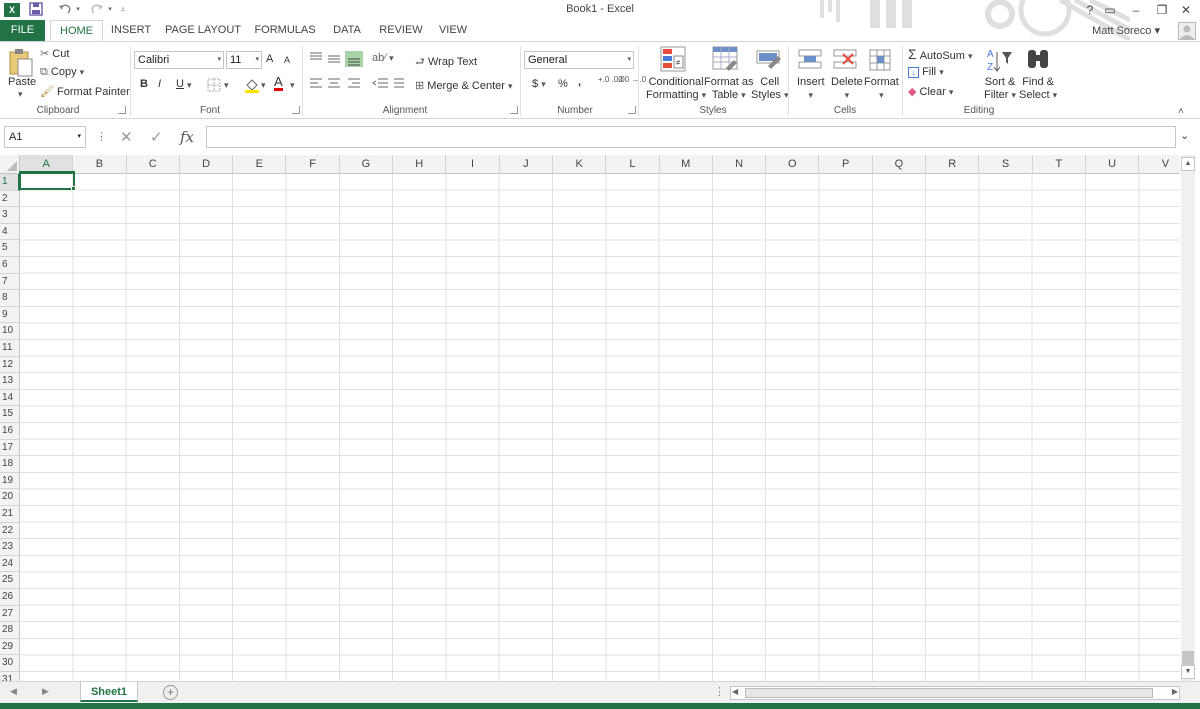 Image resolution: width=1200 pixels, height=709 pixels. What do you see at coordinates (633, 164) in the screenshot?
I see `column-header-l: L` at bounding box center [633, 164].